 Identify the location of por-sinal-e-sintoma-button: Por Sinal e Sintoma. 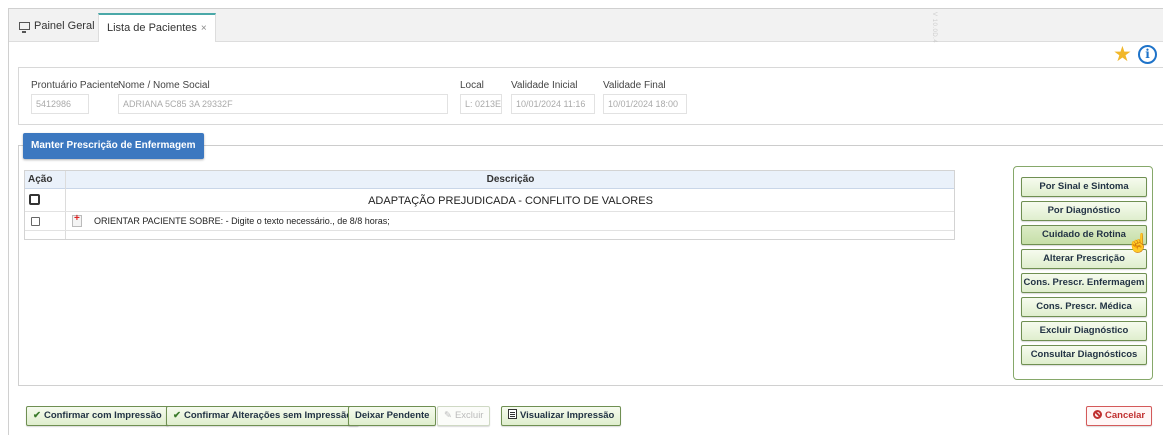
(1084, 187).